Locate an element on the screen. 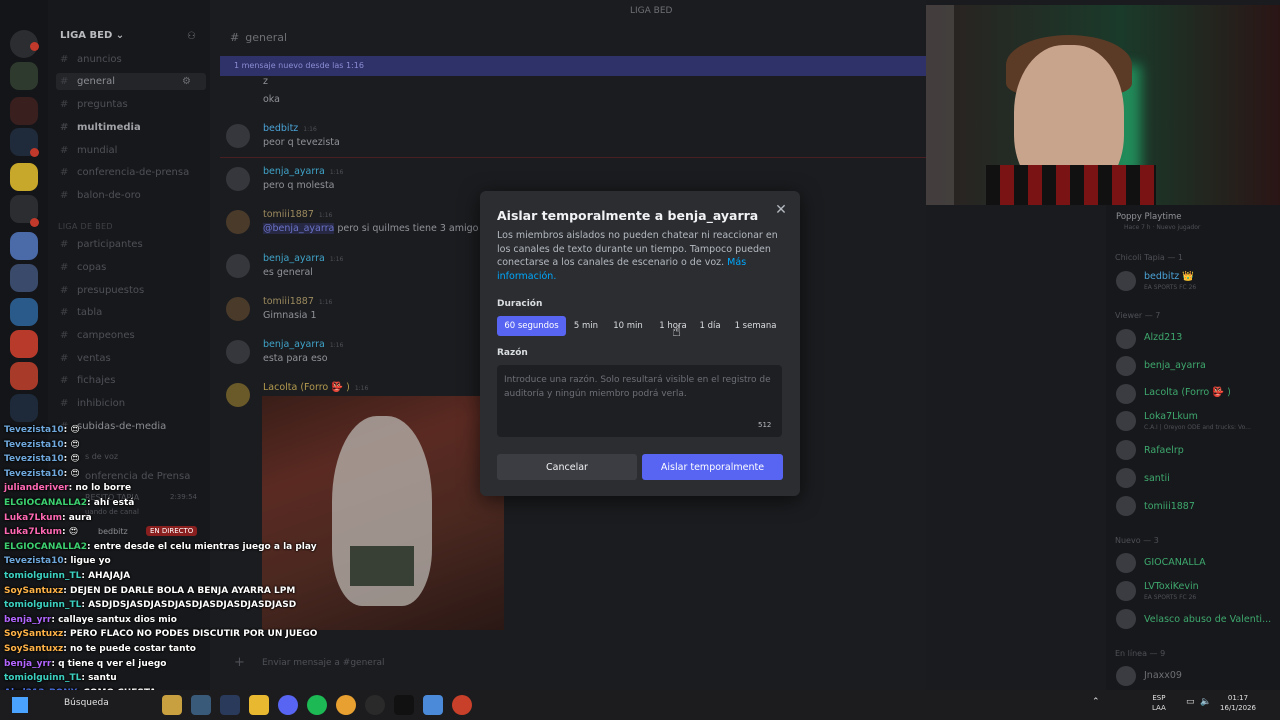  channel-preguntas: # preguntas is located at coordinates (94, 104).